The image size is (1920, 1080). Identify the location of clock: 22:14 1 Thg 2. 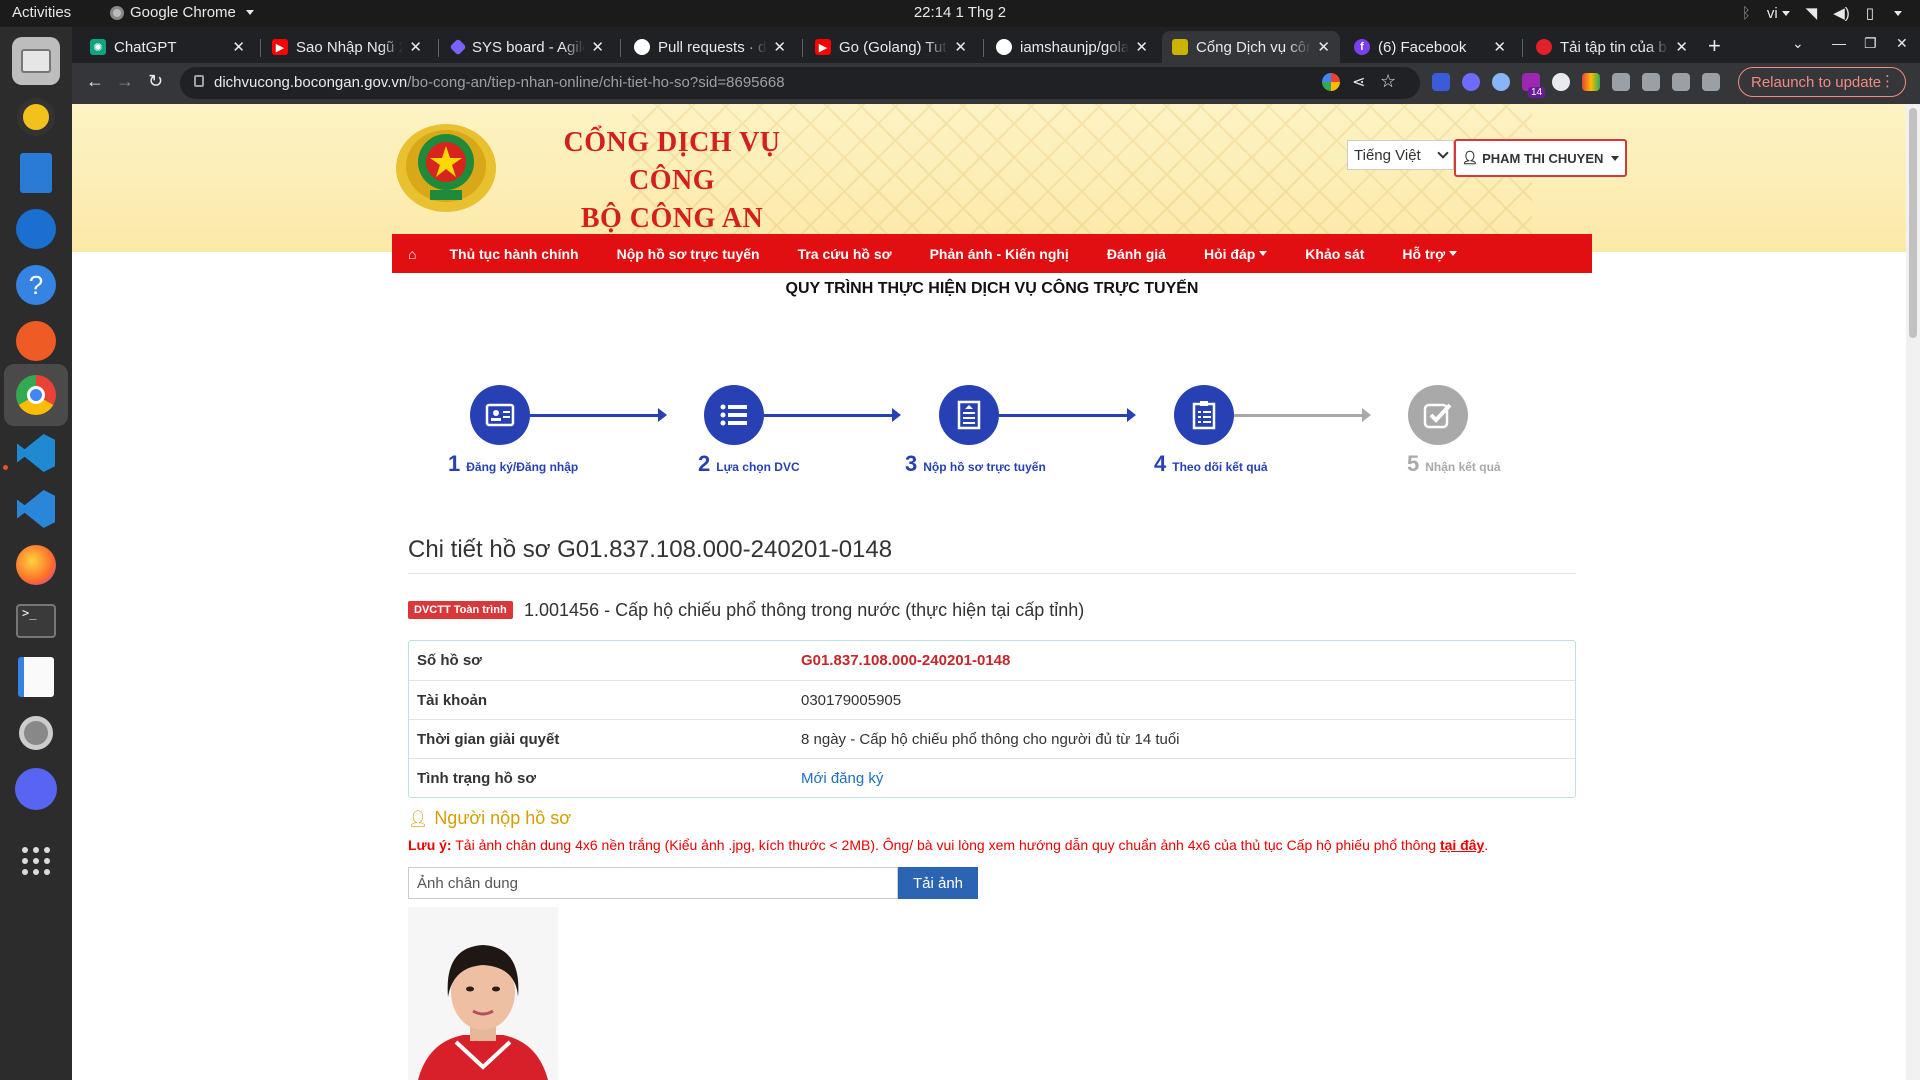
(960, 12).